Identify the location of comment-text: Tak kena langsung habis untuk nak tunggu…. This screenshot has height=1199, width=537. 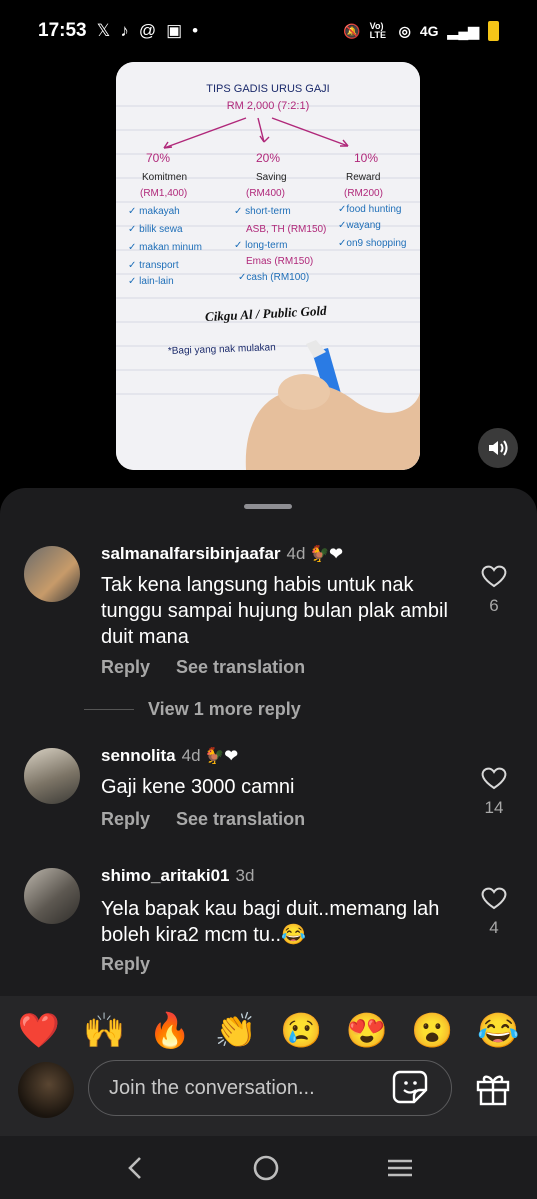
(274, 611).